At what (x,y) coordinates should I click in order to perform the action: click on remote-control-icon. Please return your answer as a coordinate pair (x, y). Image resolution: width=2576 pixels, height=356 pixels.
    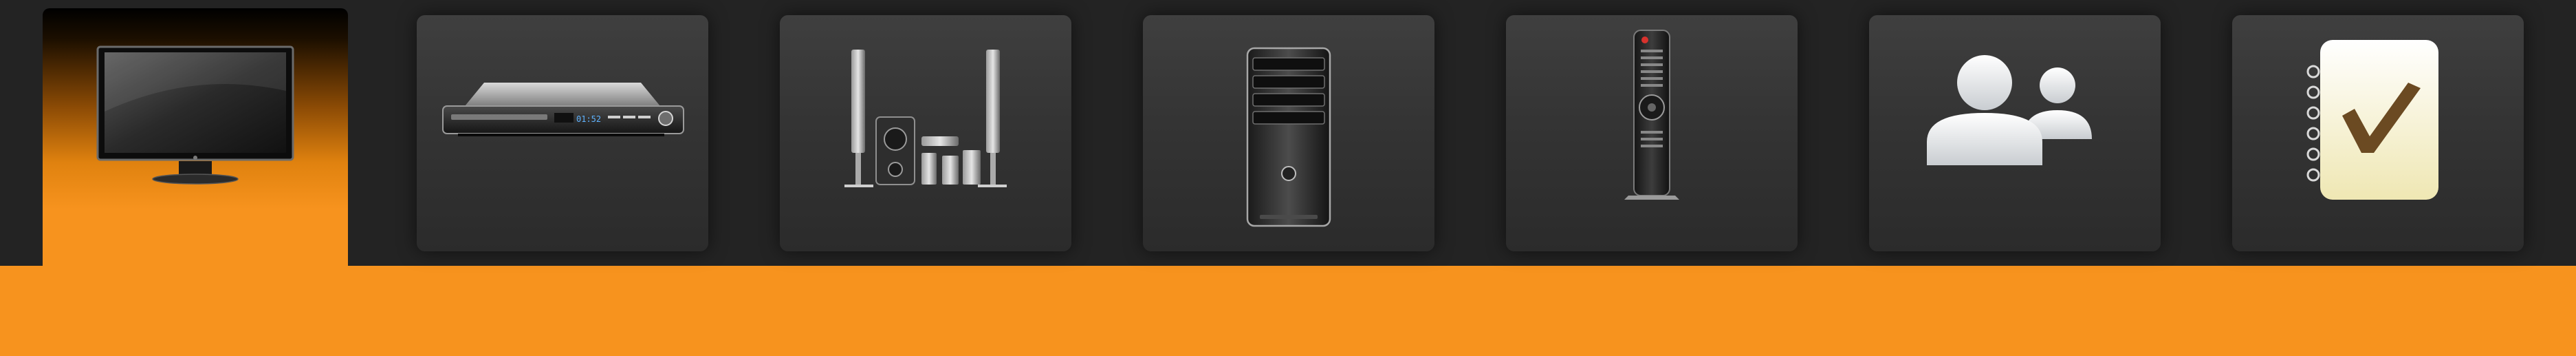
    Looking at the image, I should click on (1651, 115).